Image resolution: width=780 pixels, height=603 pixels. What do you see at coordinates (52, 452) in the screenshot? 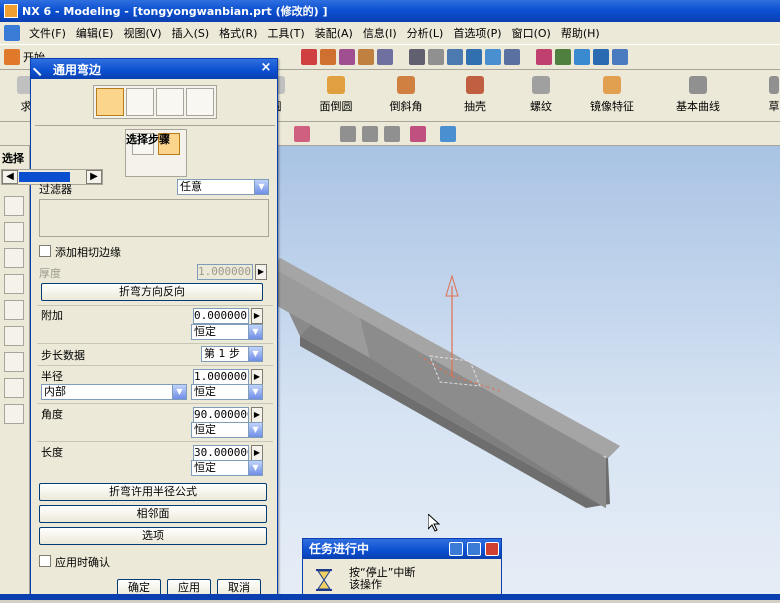
I see `length-label: 长度` at bounding box center [52, 452].